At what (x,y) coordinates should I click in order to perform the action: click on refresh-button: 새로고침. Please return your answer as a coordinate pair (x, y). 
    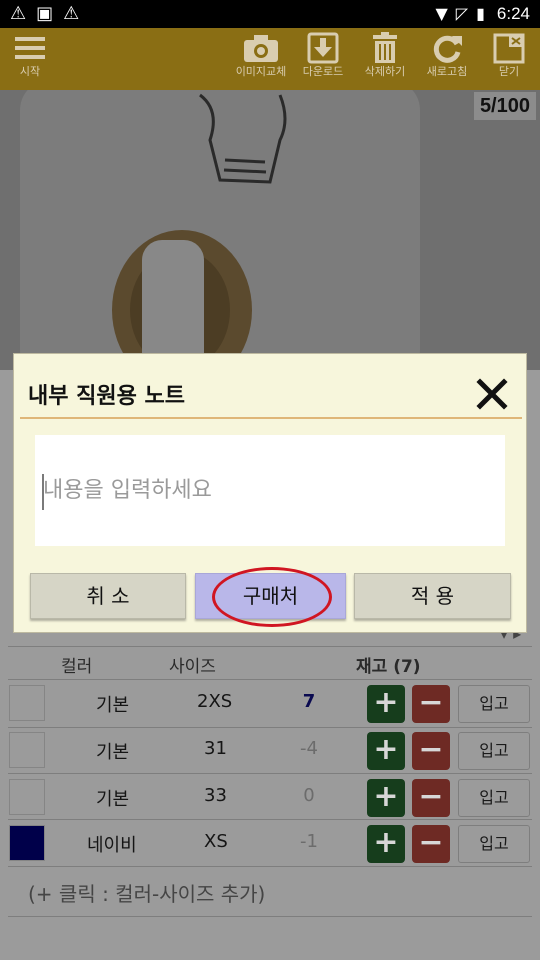
    Looking at the image, I should click on (447, 60).